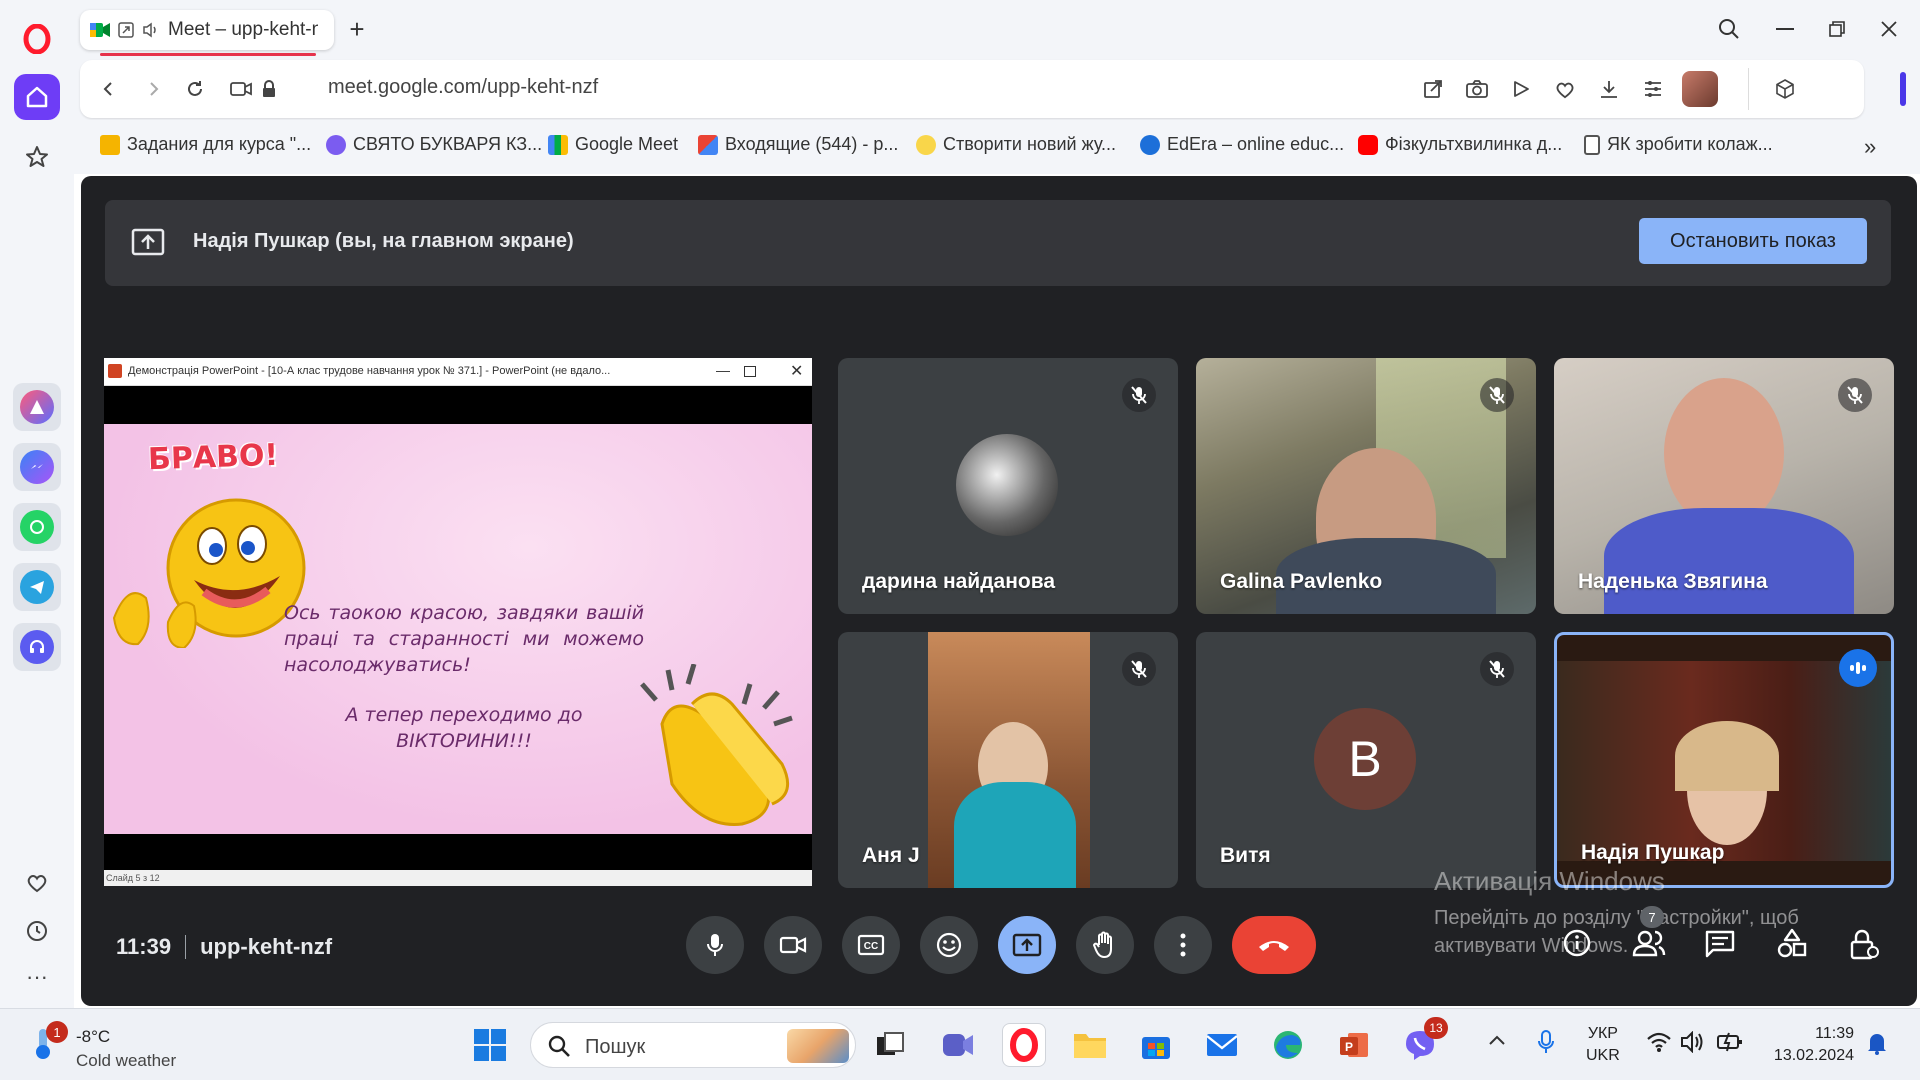 The width and height of the screenshot is (1920, 1080). Describe the element at coordinates (1653, 89) in the screenshot. I see `easy-setup-icon` at that location.